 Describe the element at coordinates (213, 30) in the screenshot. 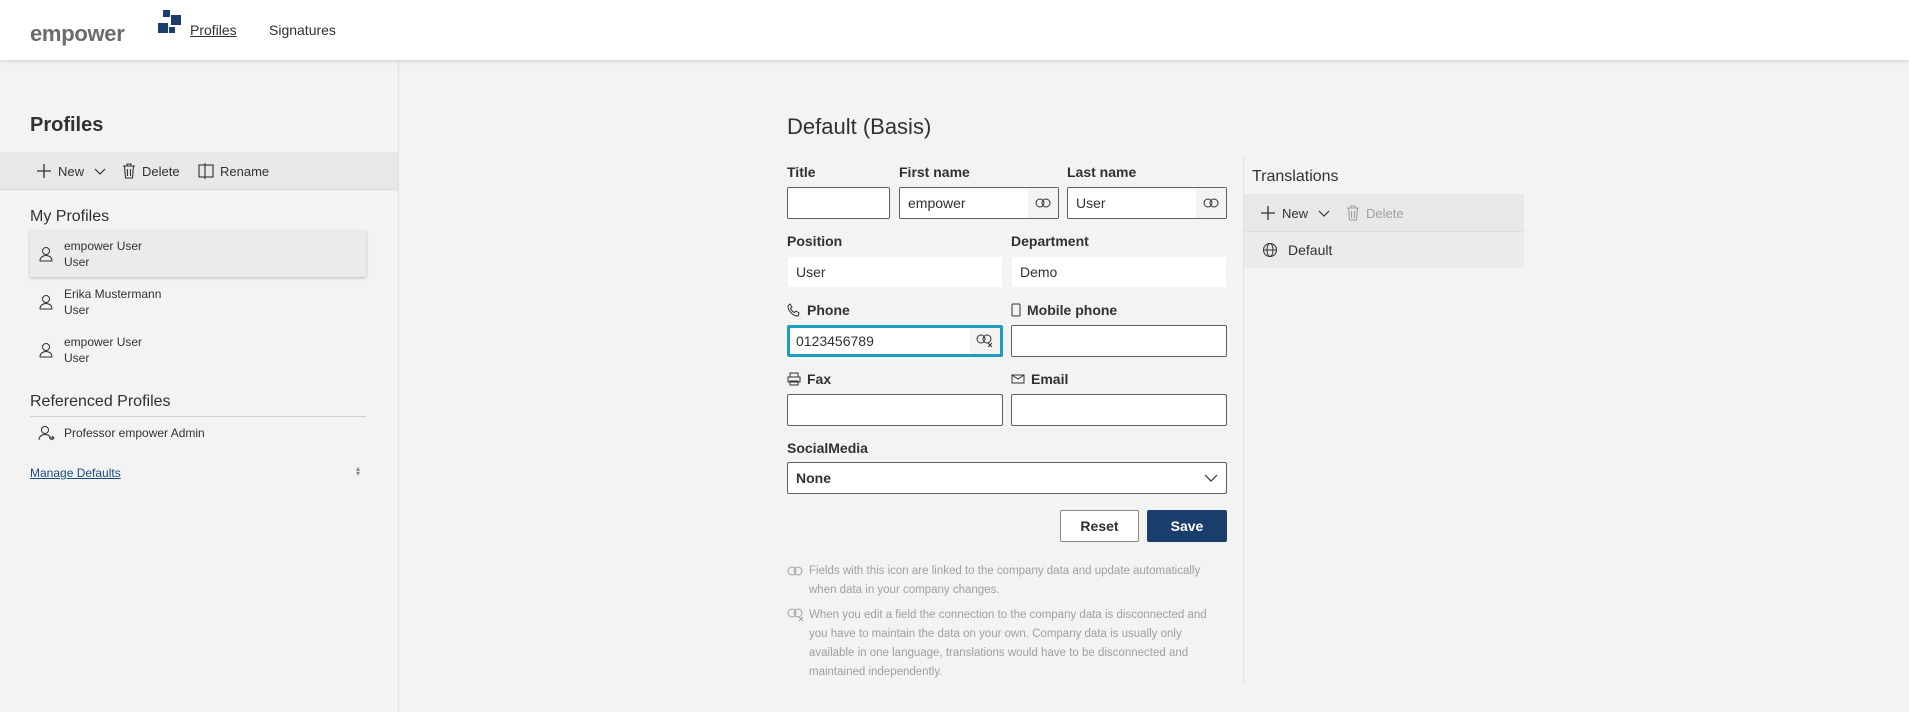

I see `nav-profiles: Profiles` at that location.